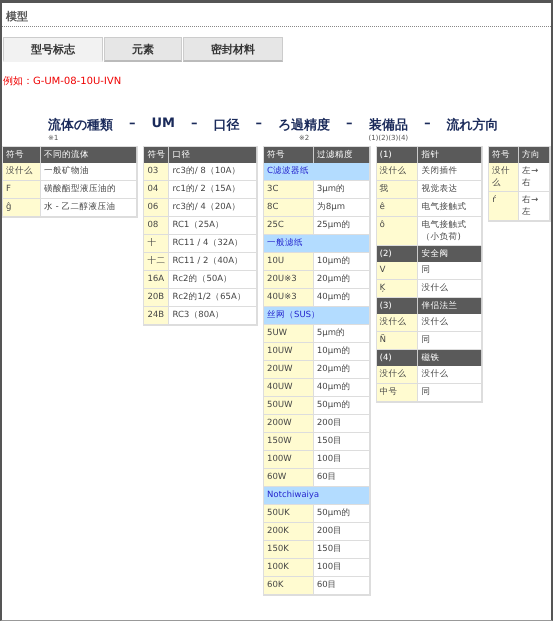  I want to click on code-cell: 50UW, so click(289, 406).